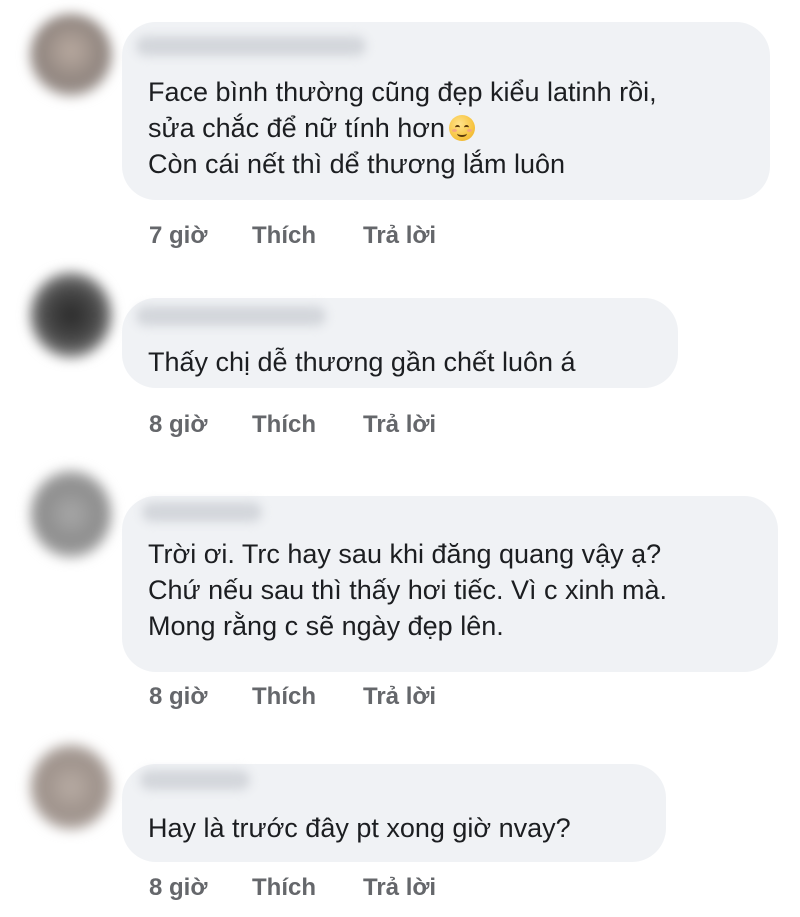 The width and height of the screenshot is (800, 917). Describe the element at coordinates (357, 164) in the screenshot. I see `comment-line: Còn cái nết thì dể thương lắm luôn` at that location.